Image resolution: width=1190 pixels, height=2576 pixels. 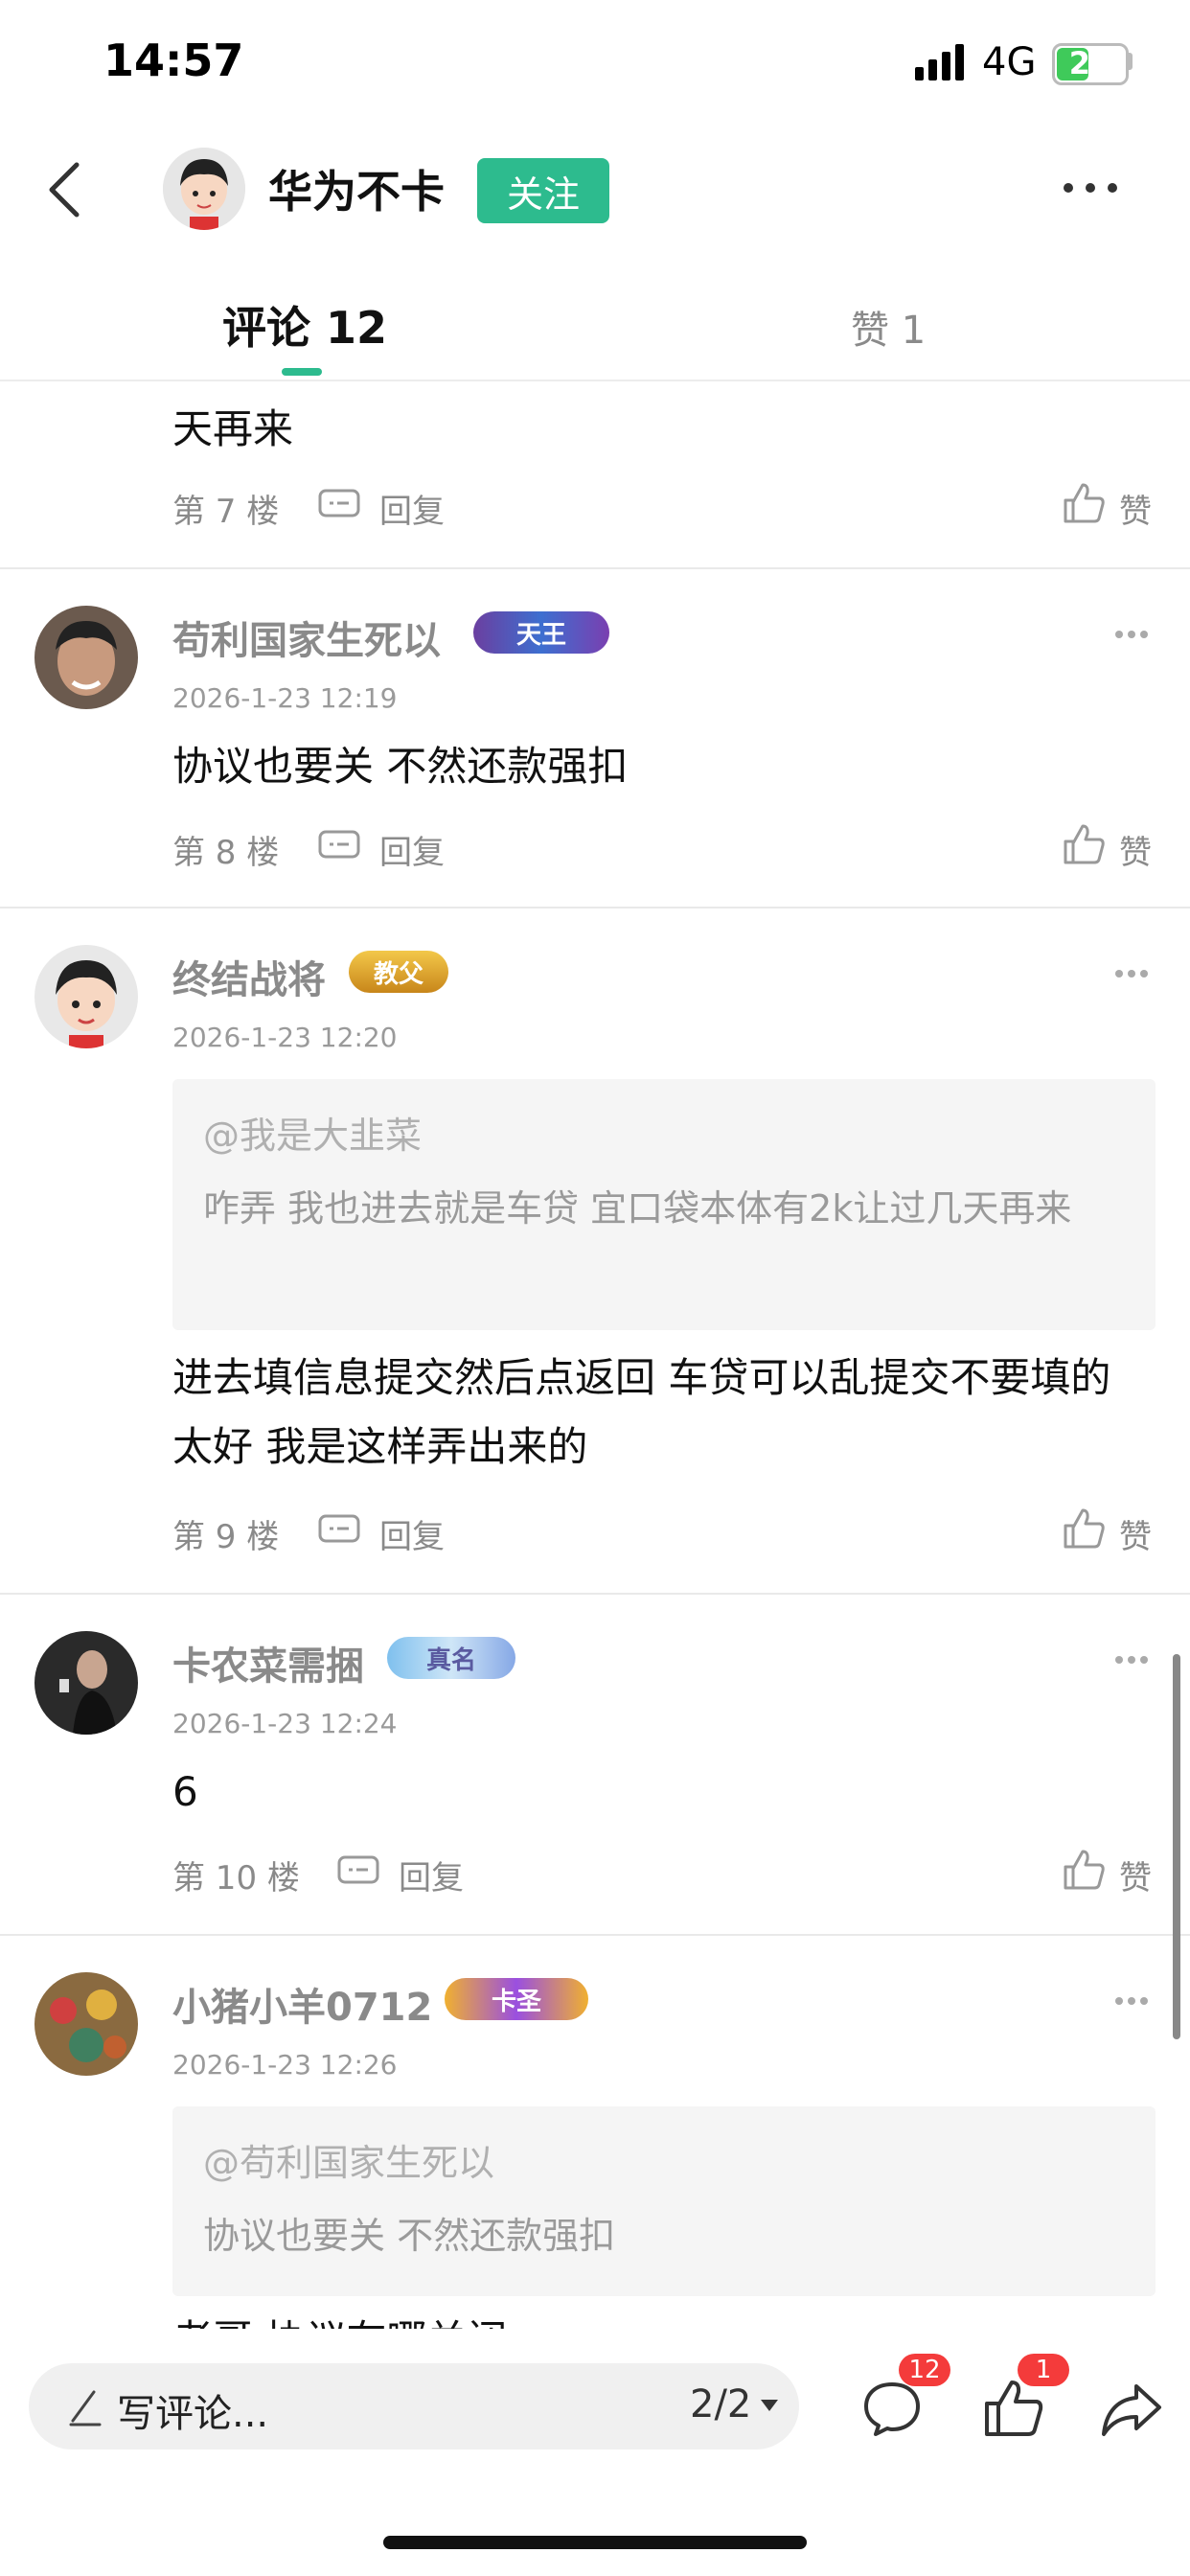 What do you see at coordinates (285, 1038) in the screenshot?
I see `comment-date: 2026-1-23 12:20` at bounding box center [285, 1038].